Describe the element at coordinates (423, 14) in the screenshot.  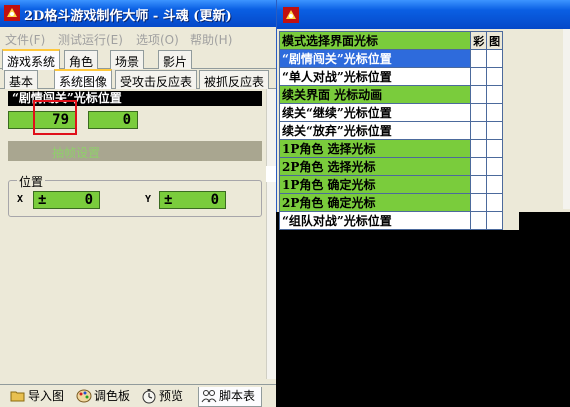
I see `side-titlebar` at that location.